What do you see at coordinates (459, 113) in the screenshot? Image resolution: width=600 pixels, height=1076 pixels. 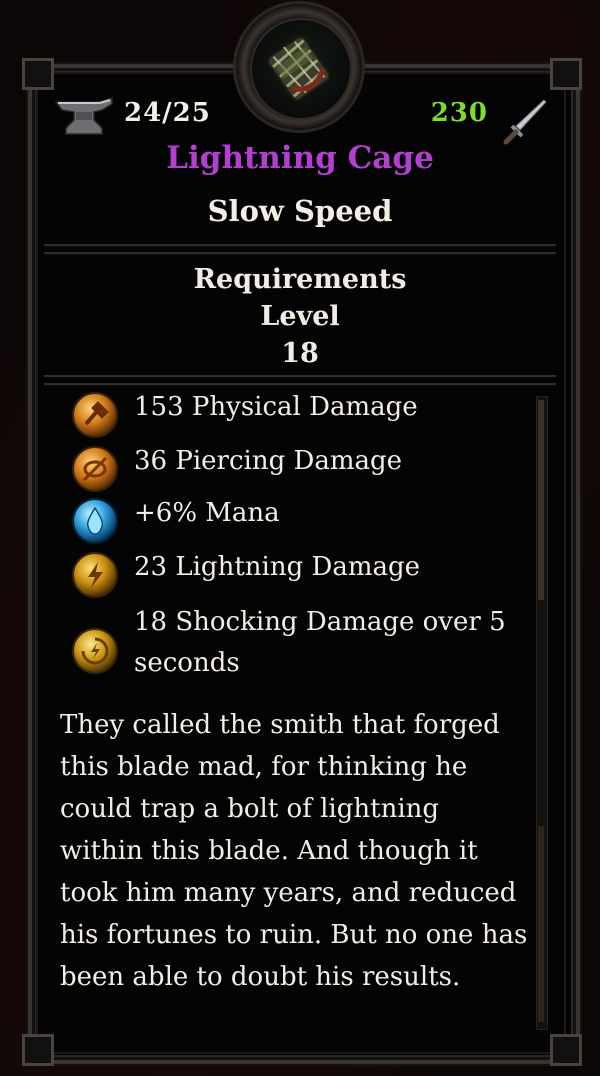 I see `gear-score-value: 230` at bounding box center [459, 113].